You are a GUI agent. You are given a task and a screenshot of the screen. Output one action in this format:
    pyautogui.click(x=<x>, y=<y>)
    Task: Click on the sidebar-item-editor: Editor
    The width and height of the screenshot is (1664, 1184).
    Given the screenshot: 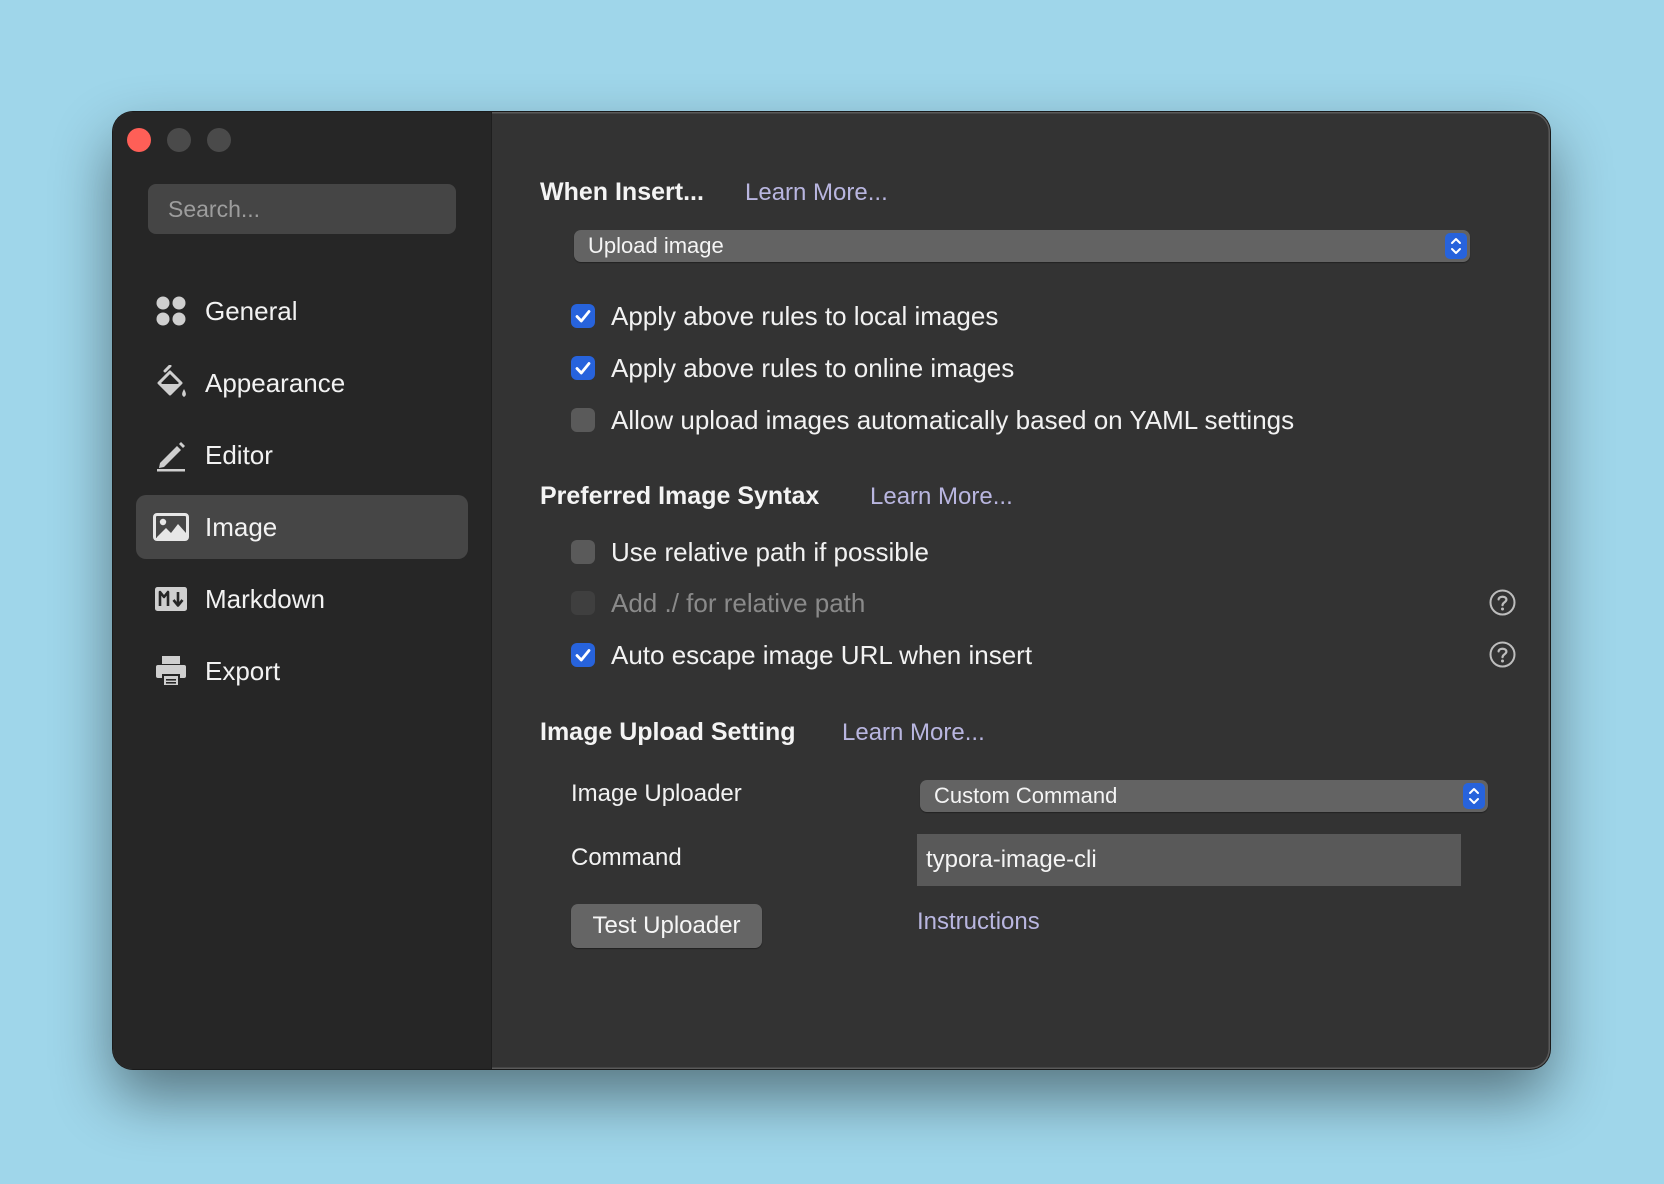 What is the action you would take?
    pyautogui.click(x=302, y=455)
    